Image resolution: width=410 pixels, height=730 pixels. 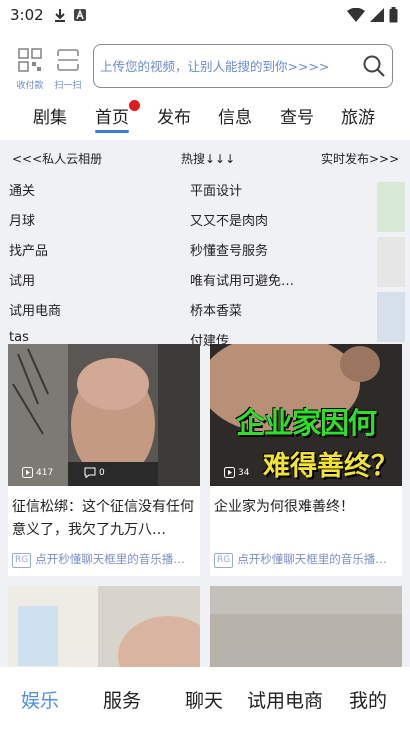 What do you see at coordinates (244, 472) in the screenshot?
I see `likes-count: 34` at bounding box center [244, 472].